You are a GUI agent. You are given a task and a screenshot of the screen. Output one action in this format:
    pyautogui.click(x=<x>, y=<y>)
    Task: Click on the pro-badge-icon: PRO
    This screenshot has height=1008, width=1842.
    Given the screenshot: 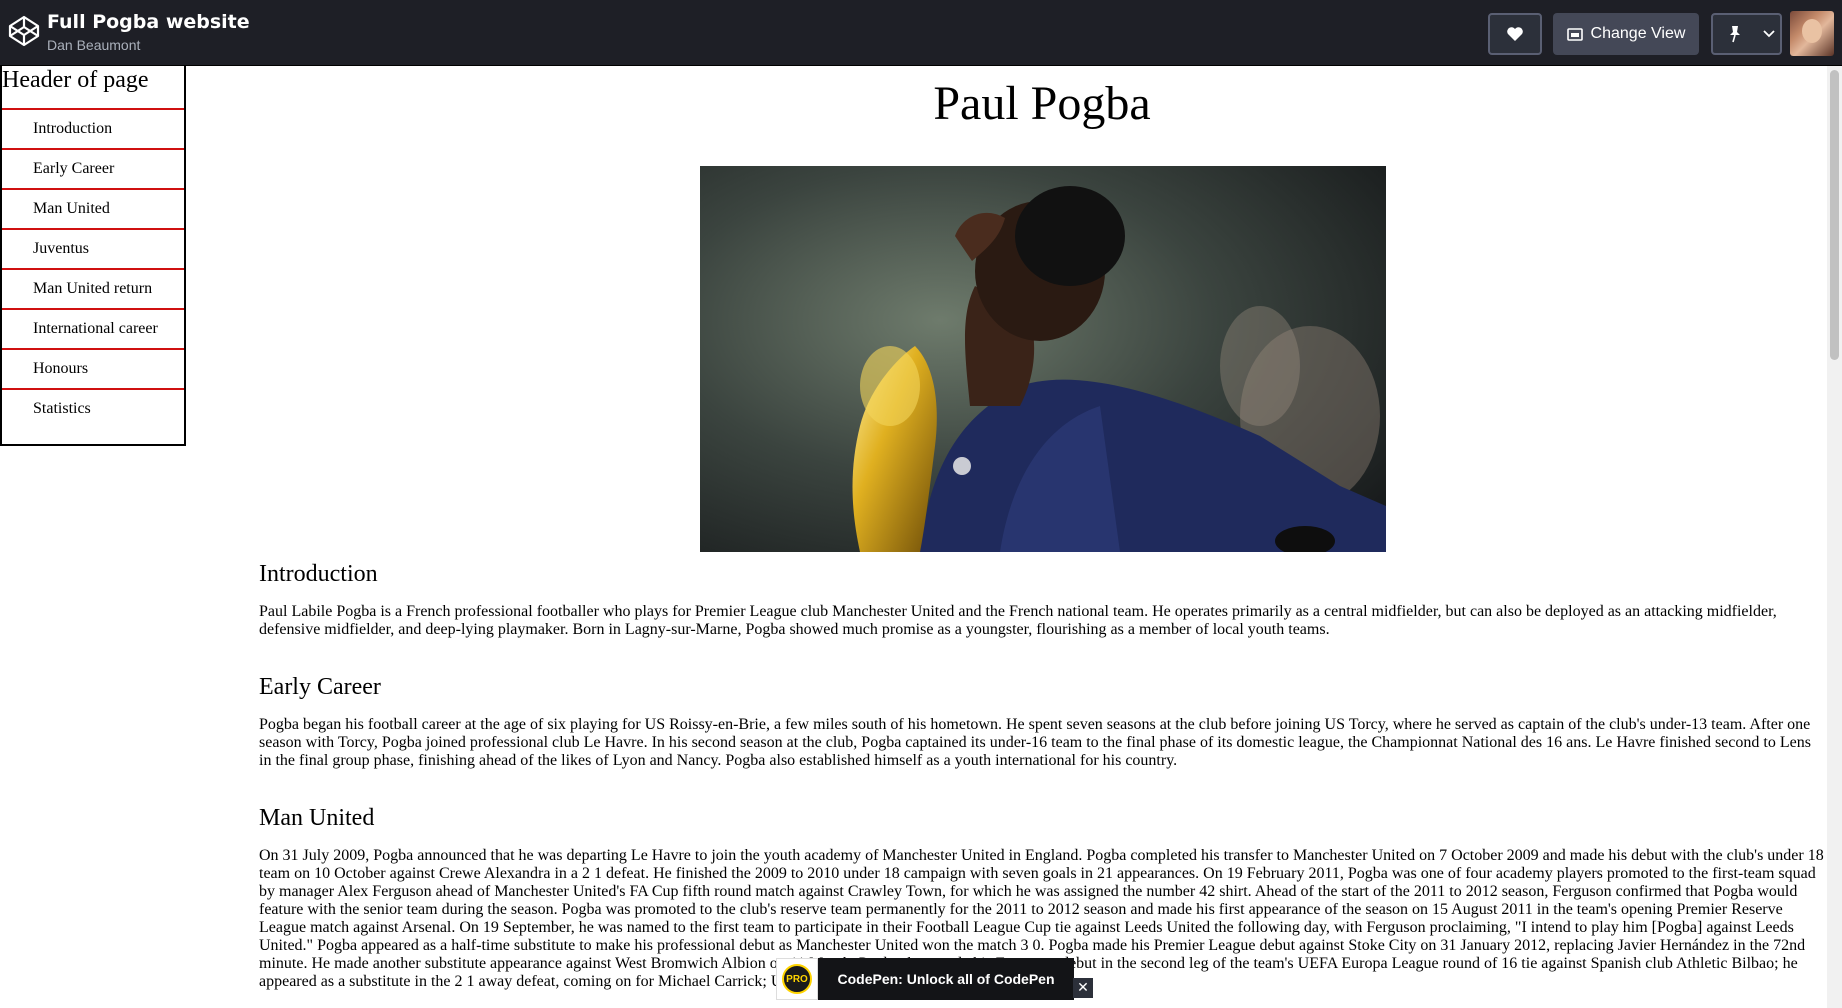 What is the action you would take?
    pyautogui.click(x=797, y=979)
    